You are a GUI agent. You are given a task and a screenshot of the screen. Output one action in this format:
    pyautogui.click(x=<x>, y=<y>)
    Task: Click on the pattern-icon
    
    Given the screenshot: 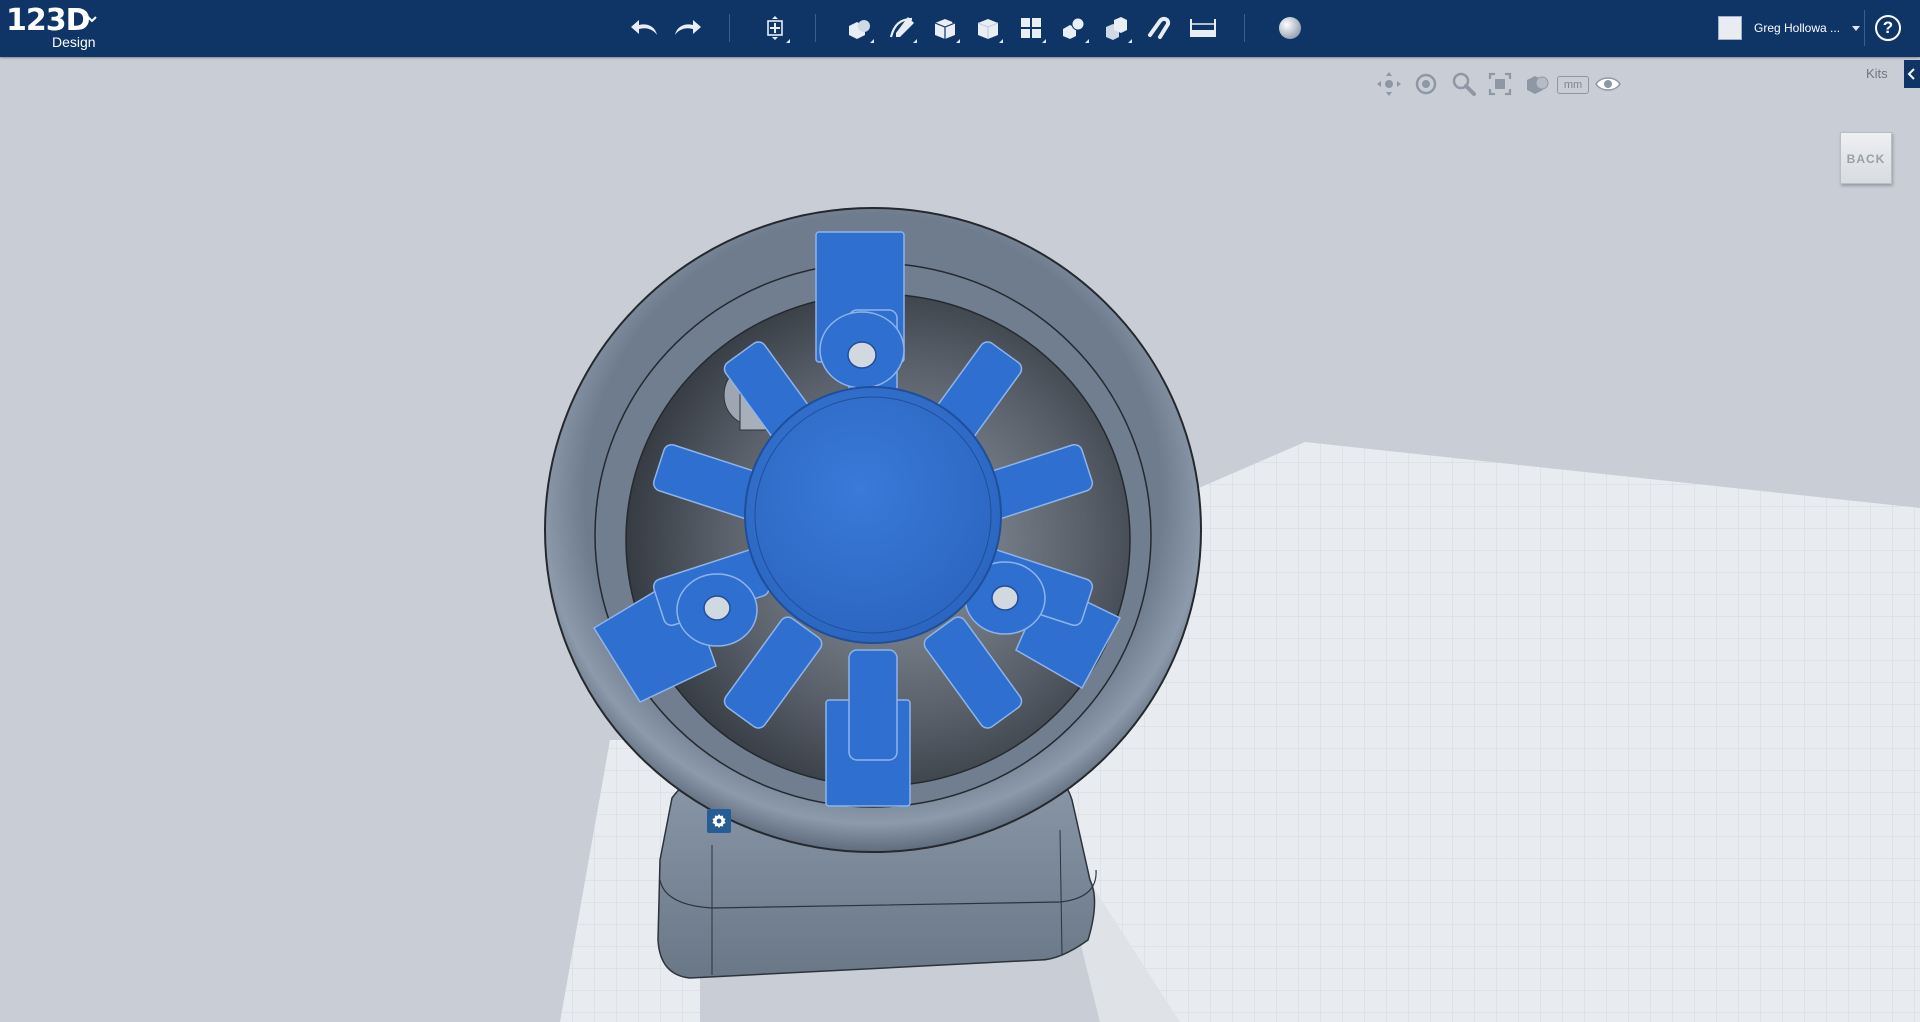 What is the action you would take?
    pyautogui.click(x=1031, y=28)
    